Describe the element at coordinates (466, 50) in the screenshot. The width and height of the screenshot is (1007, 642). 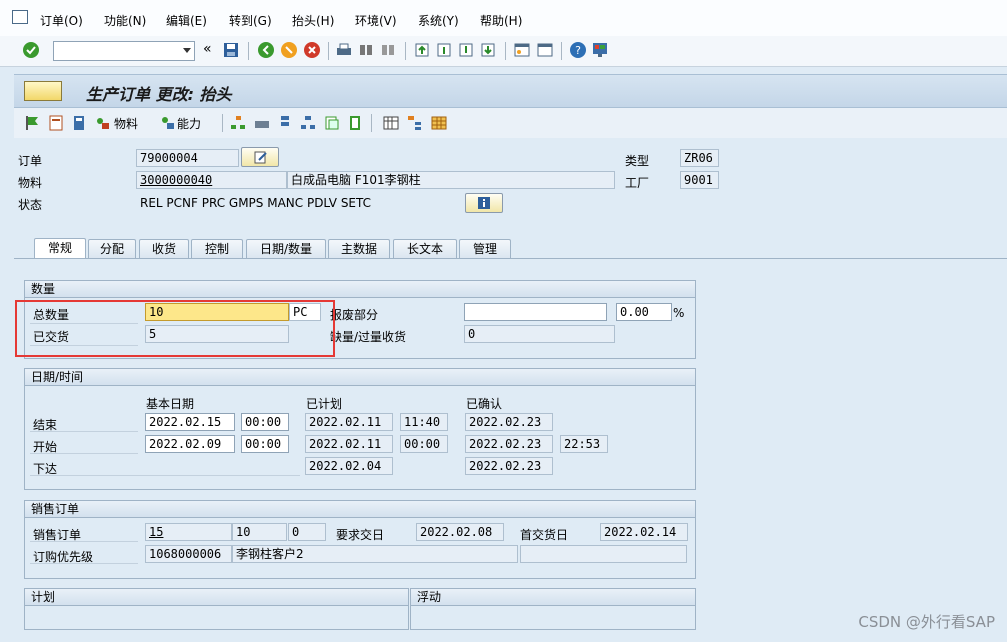
I see `next-page-icon` at that location.